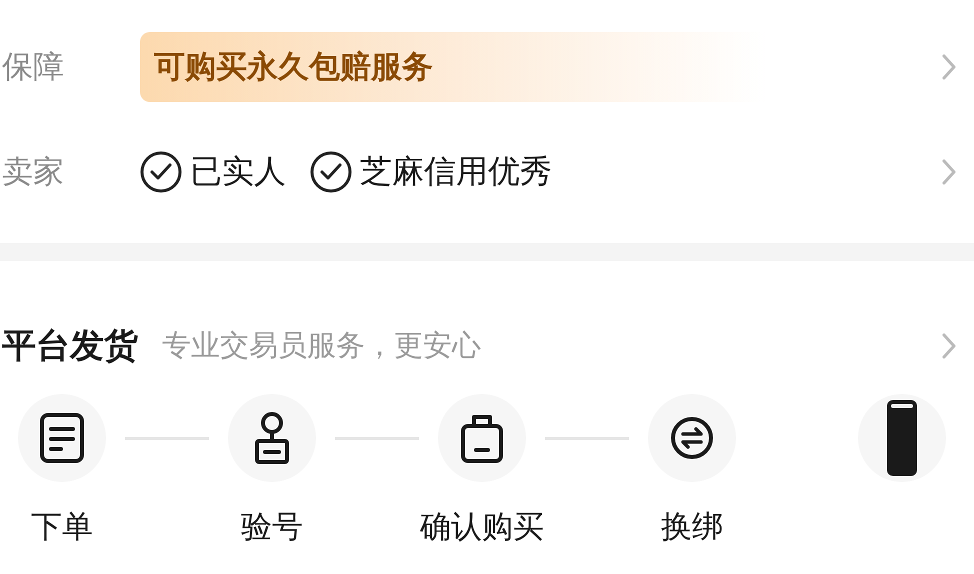 This screenshot has height=574, width=974. What do you see at coordinates (272, 438) in the screenshot?
I see `stamp-icon` at bounding box center [272, 438].